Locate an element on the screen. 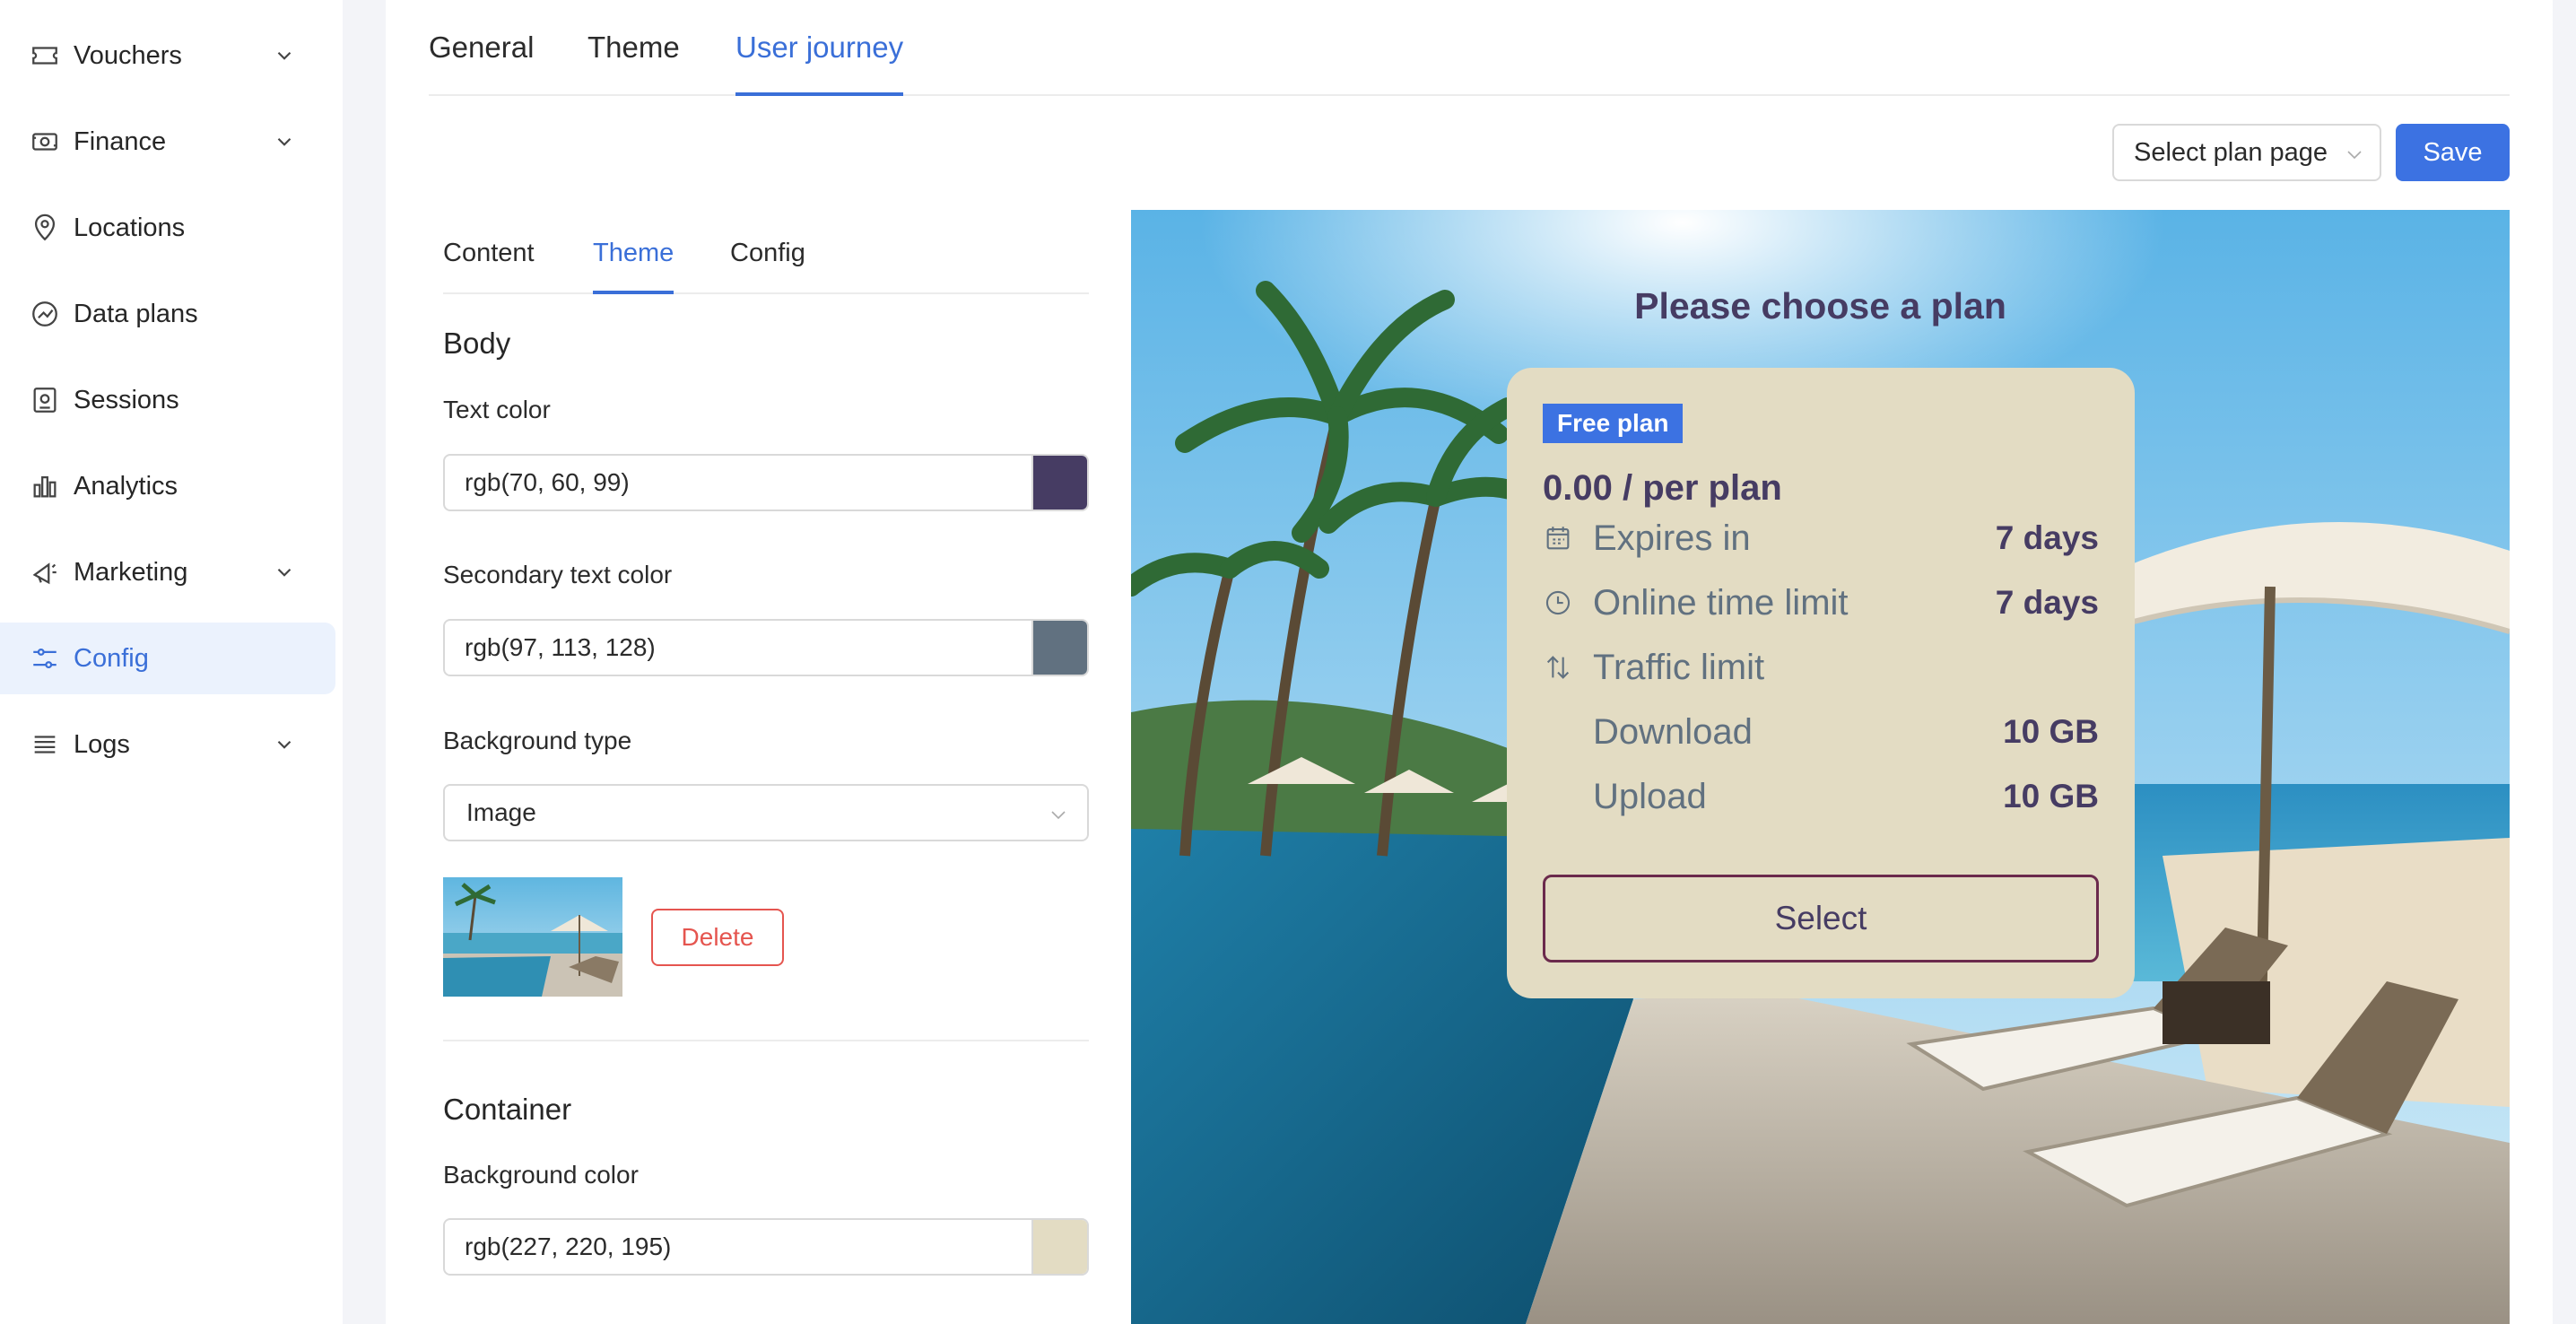  money-icon is located at coordinates (45, 142).